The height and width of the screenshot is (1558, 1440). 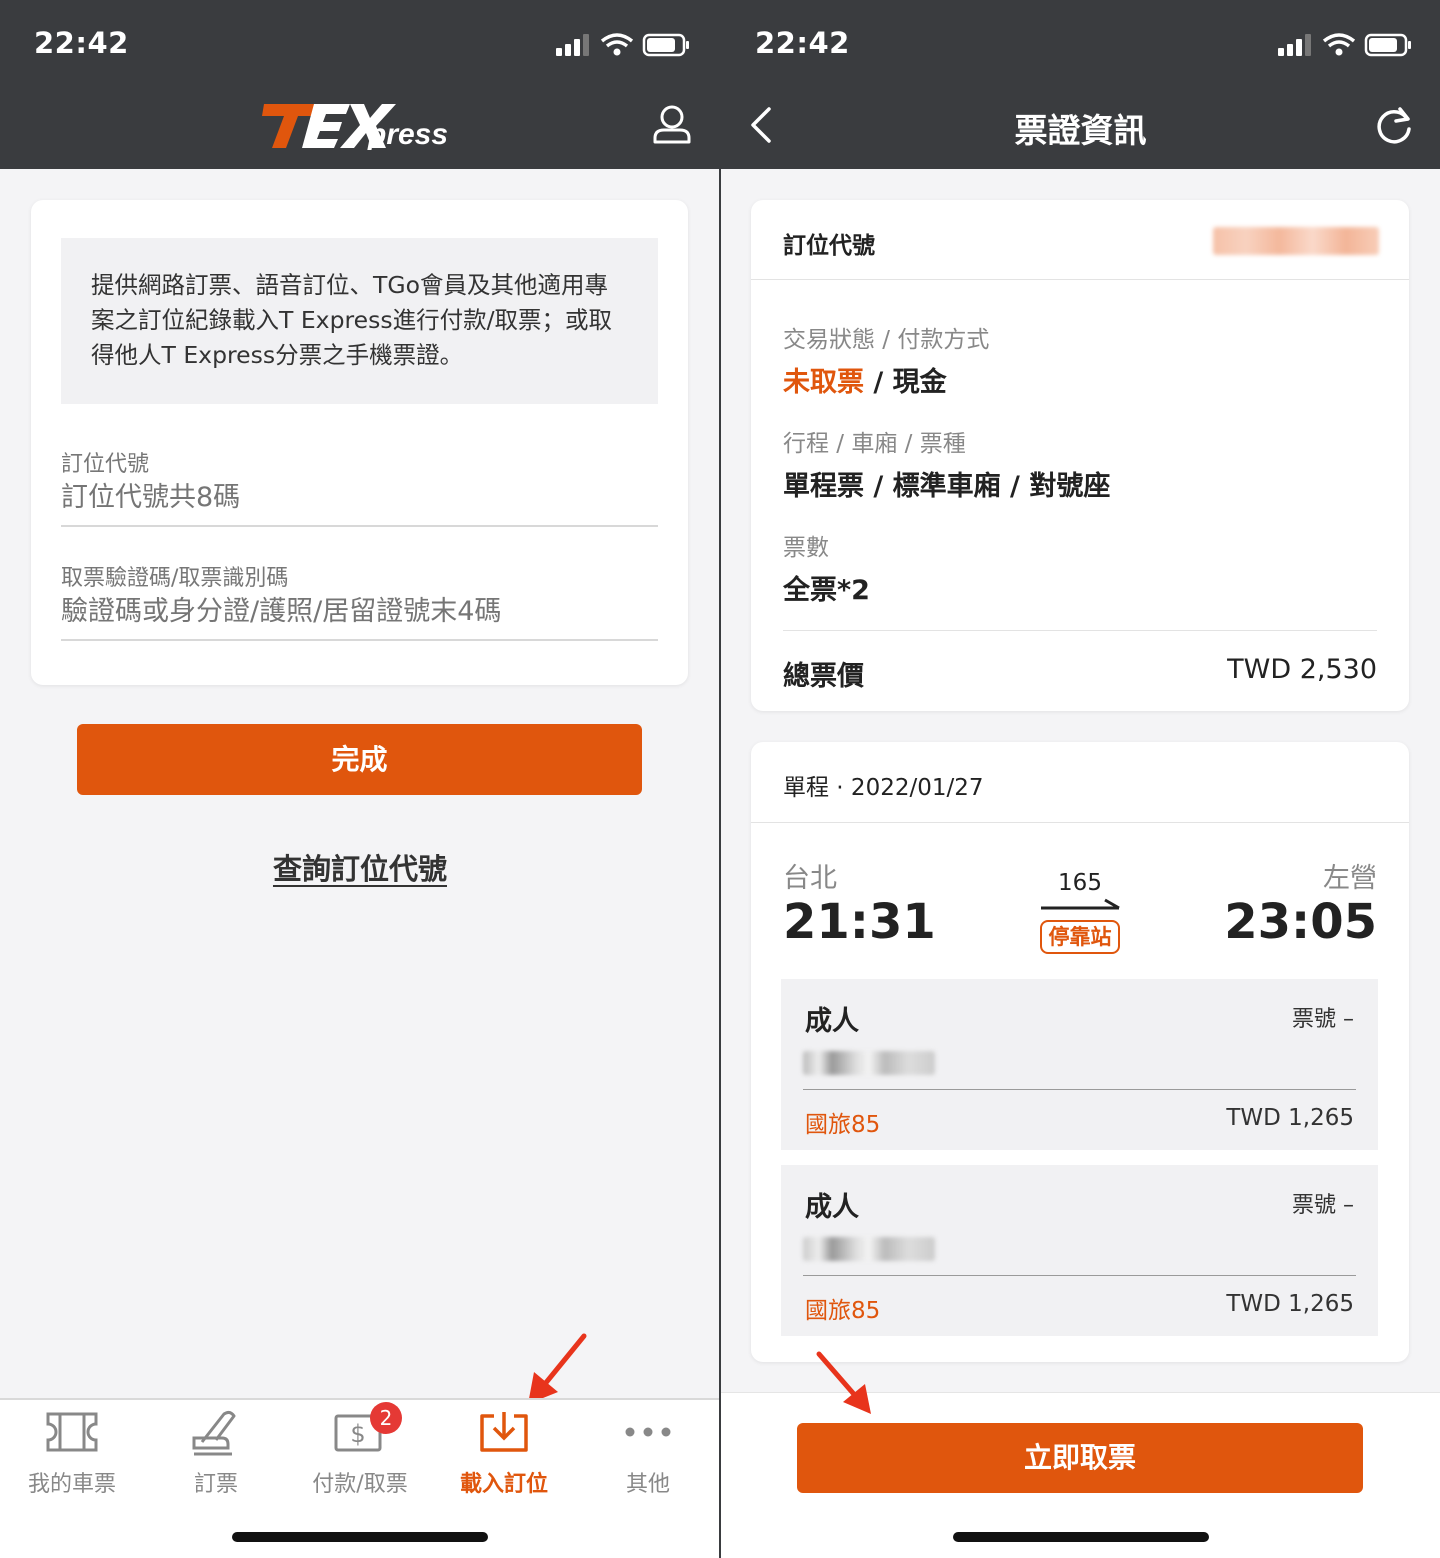 I want to click on tab-load-booking: 載入訂位, so click(x=504, y=1453).